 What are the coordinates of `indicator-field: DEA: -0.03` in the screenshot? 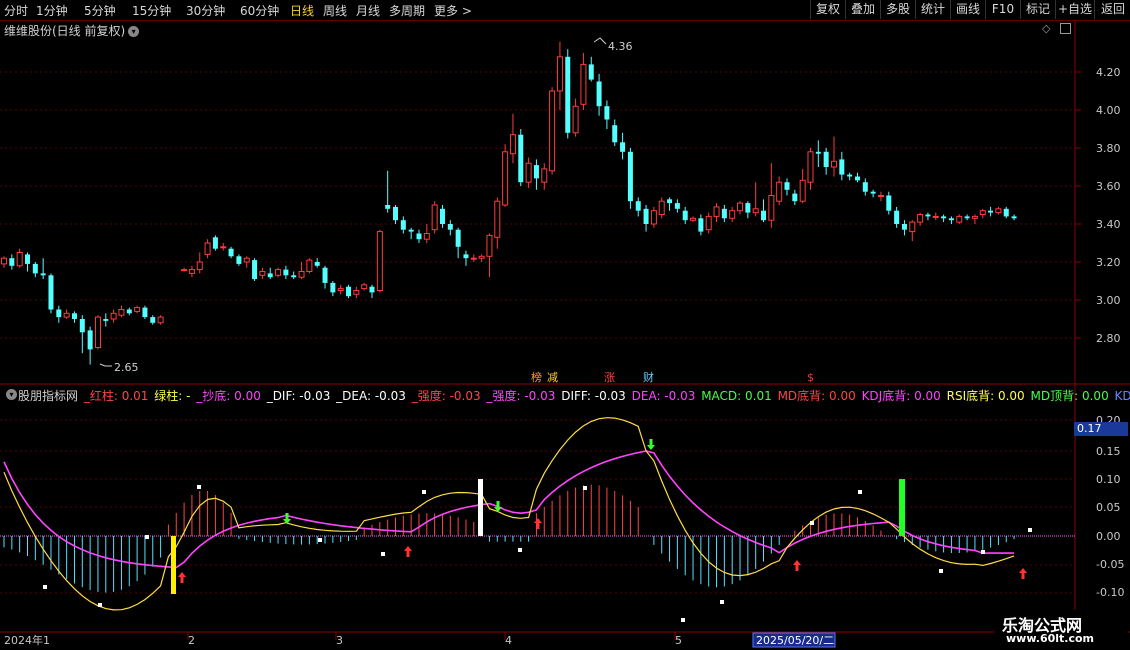 It's located at (663, 396).